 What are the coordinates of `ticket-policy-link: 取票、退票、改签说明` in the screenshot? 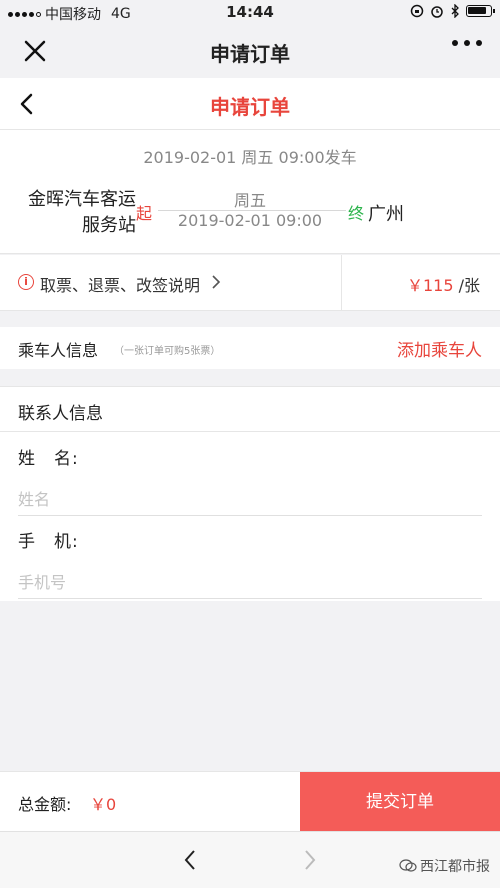 It's located at (120, 284).